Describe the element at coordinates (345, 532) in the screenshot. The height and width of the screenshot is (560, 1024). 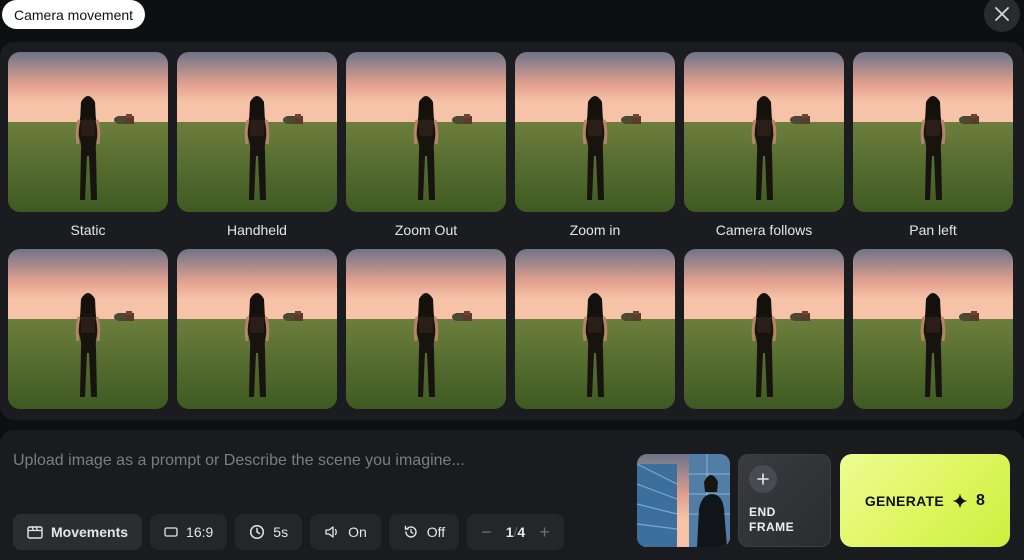
I see `sound-button: On` at that location.